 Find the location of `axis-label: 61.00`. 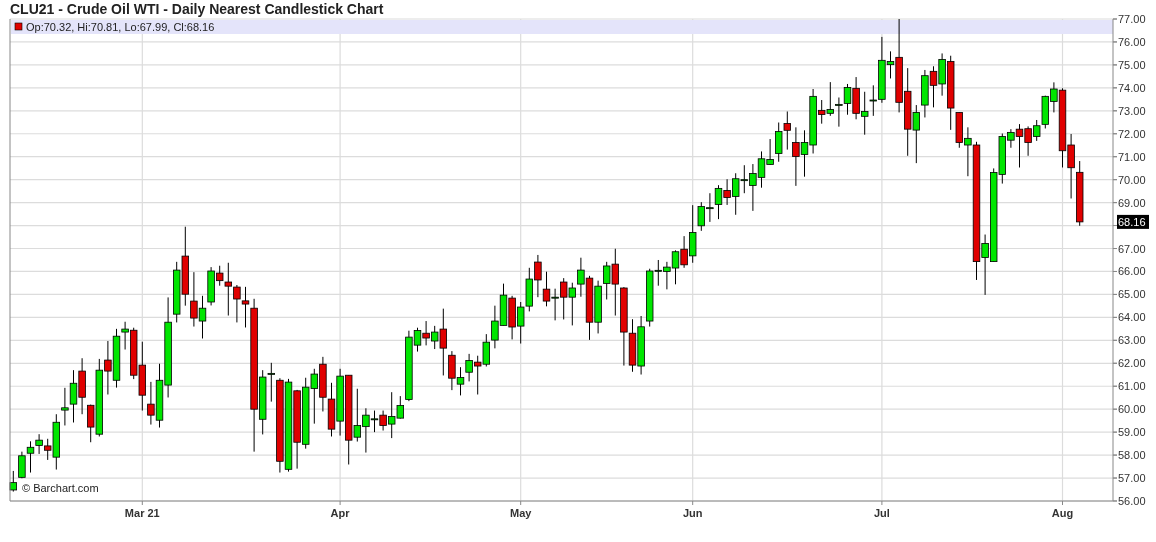

axis-label: 61.00 is located at coordinates (1132, 386).